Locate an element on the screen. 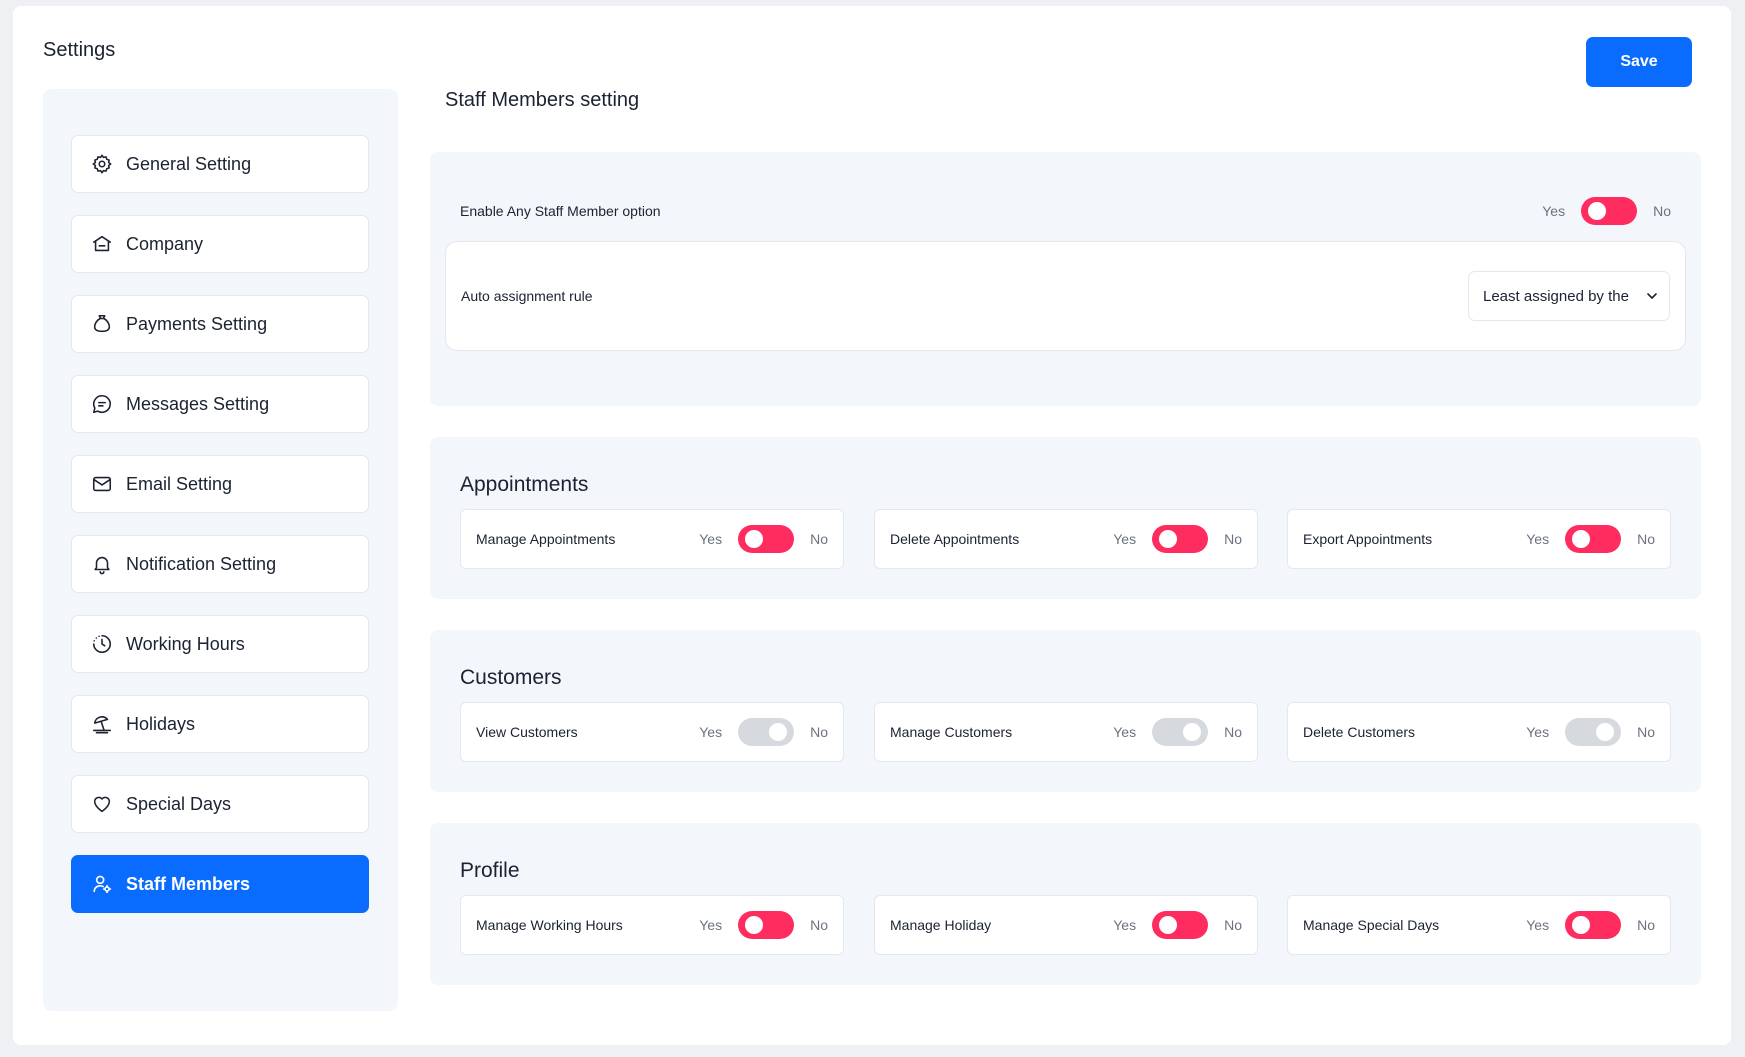 This screenshot has height=1057, width=1745. sidebar-item-notification-setting: Notification Setting is located at coordinates (220, 564).